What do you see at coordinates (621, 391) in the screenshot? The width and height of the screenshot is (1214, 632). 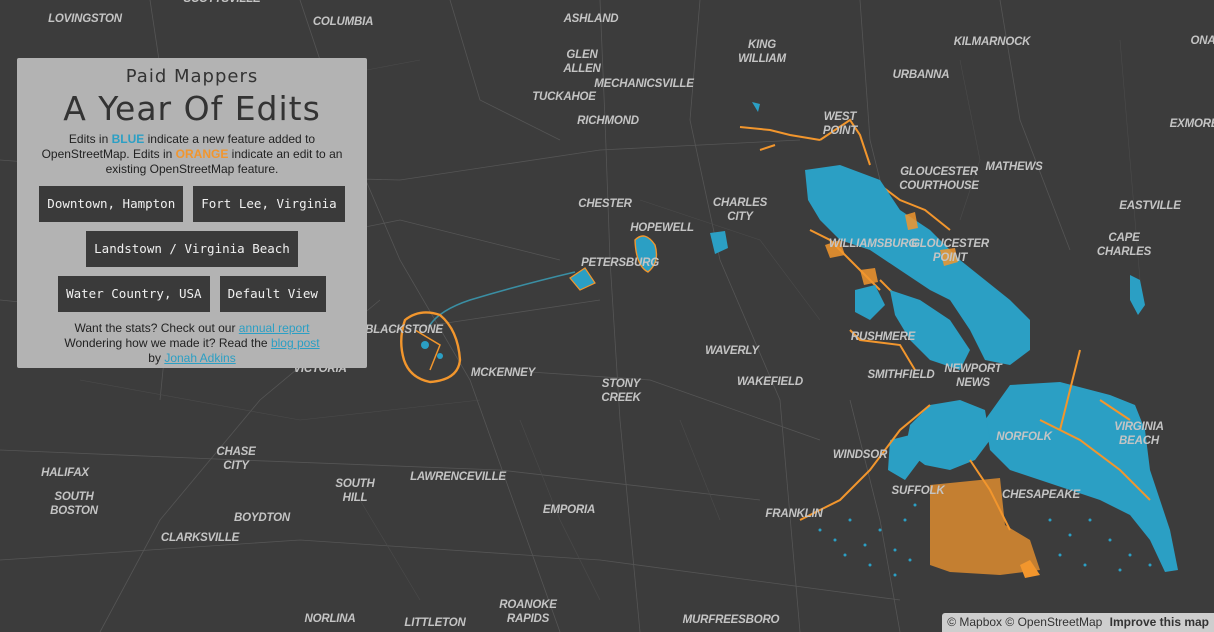 I see `place-label-stony-creek: STONY CREEK` at bounding box center [621, 391].